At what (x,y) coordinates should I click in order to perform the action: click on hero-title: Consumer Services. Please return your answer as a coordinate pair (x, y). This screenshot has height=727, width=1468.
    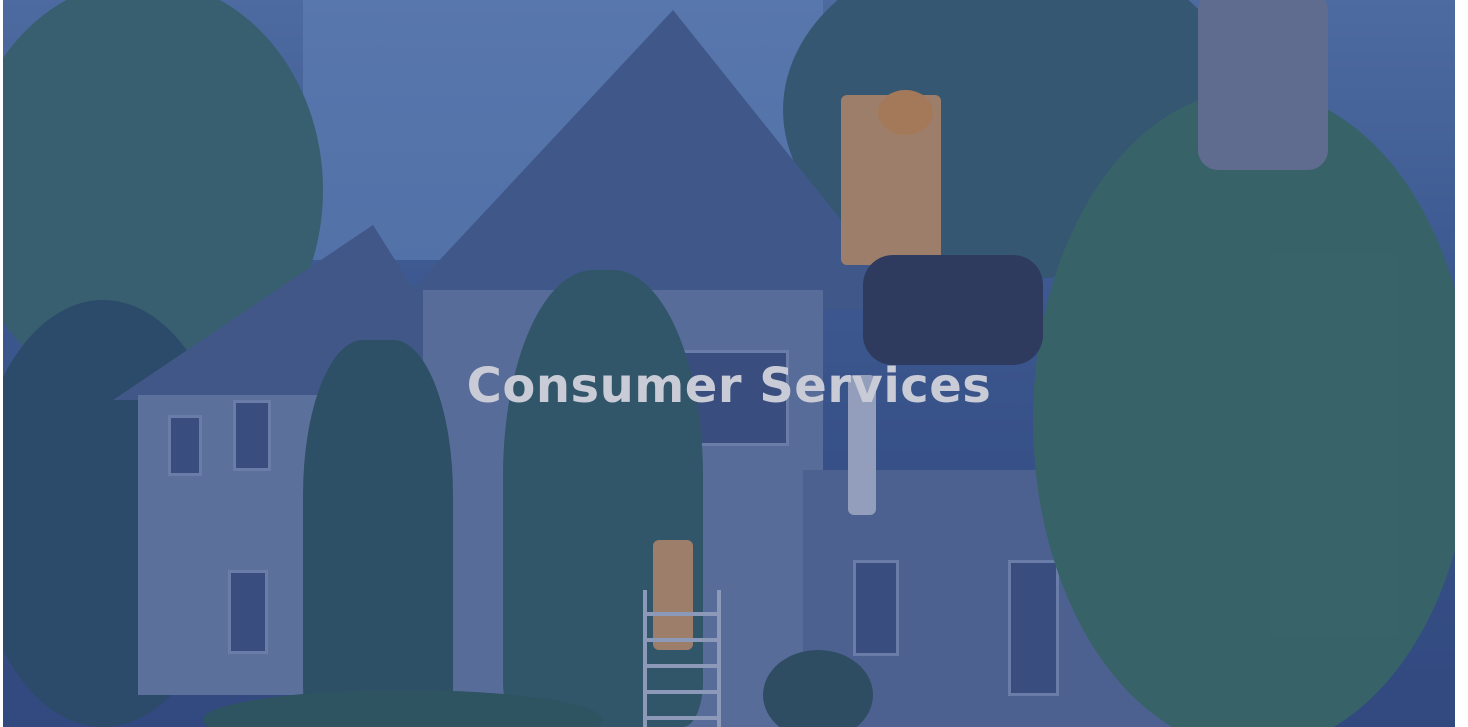
    Looking at the image, I should click on (729, 386).